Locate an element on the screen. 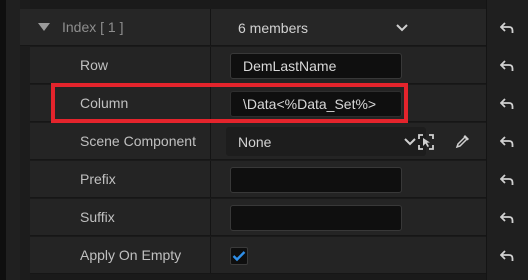 This screenshot has width=528, height=280. property-row-prefix: Prefix is located at coordinates (258, 179).